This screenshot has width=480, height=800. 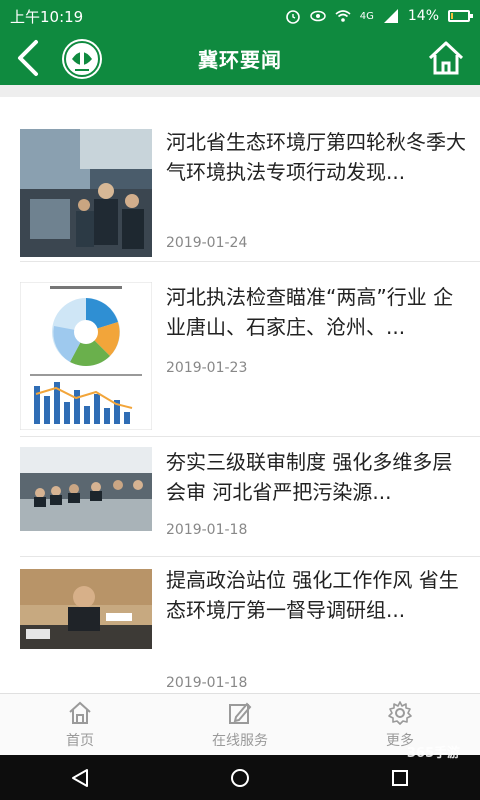 I want to click on alarm-icon, so click(x=292, y=17).